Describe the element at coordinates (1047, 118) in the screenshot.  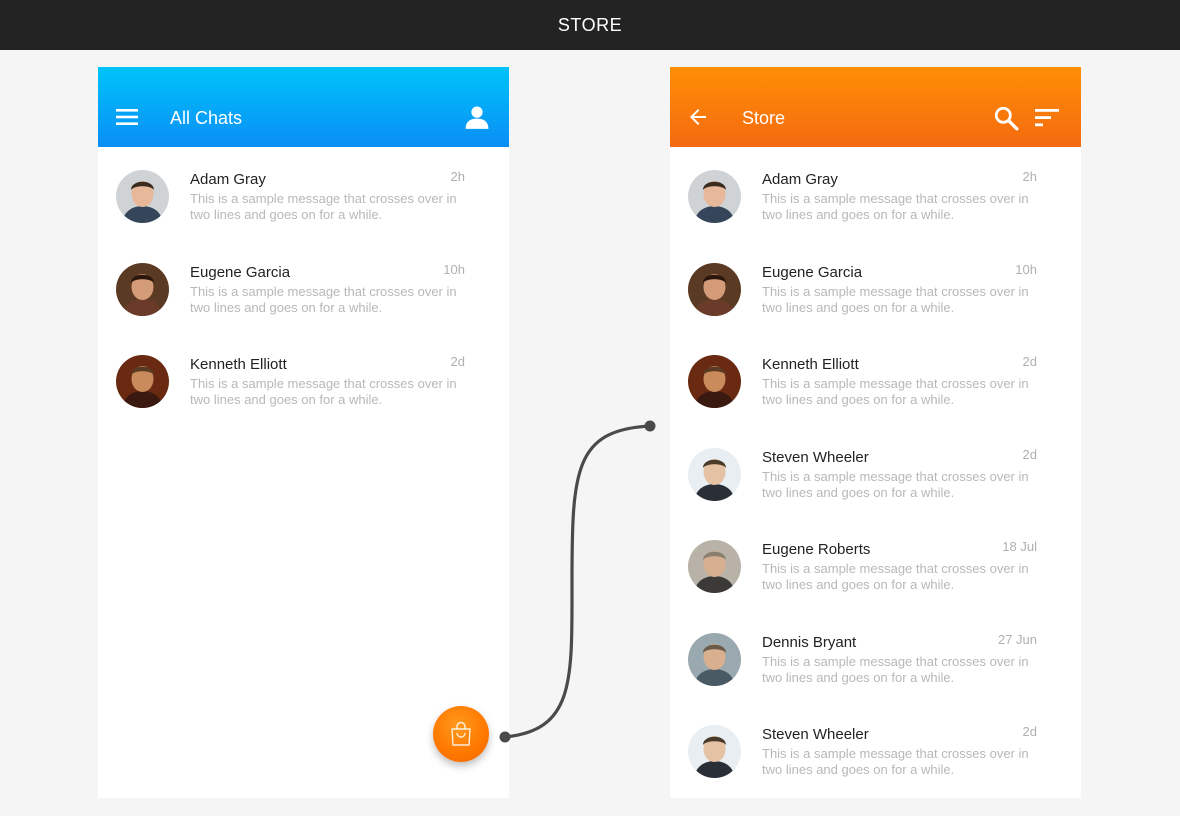
I see `sort-icon` at that location.